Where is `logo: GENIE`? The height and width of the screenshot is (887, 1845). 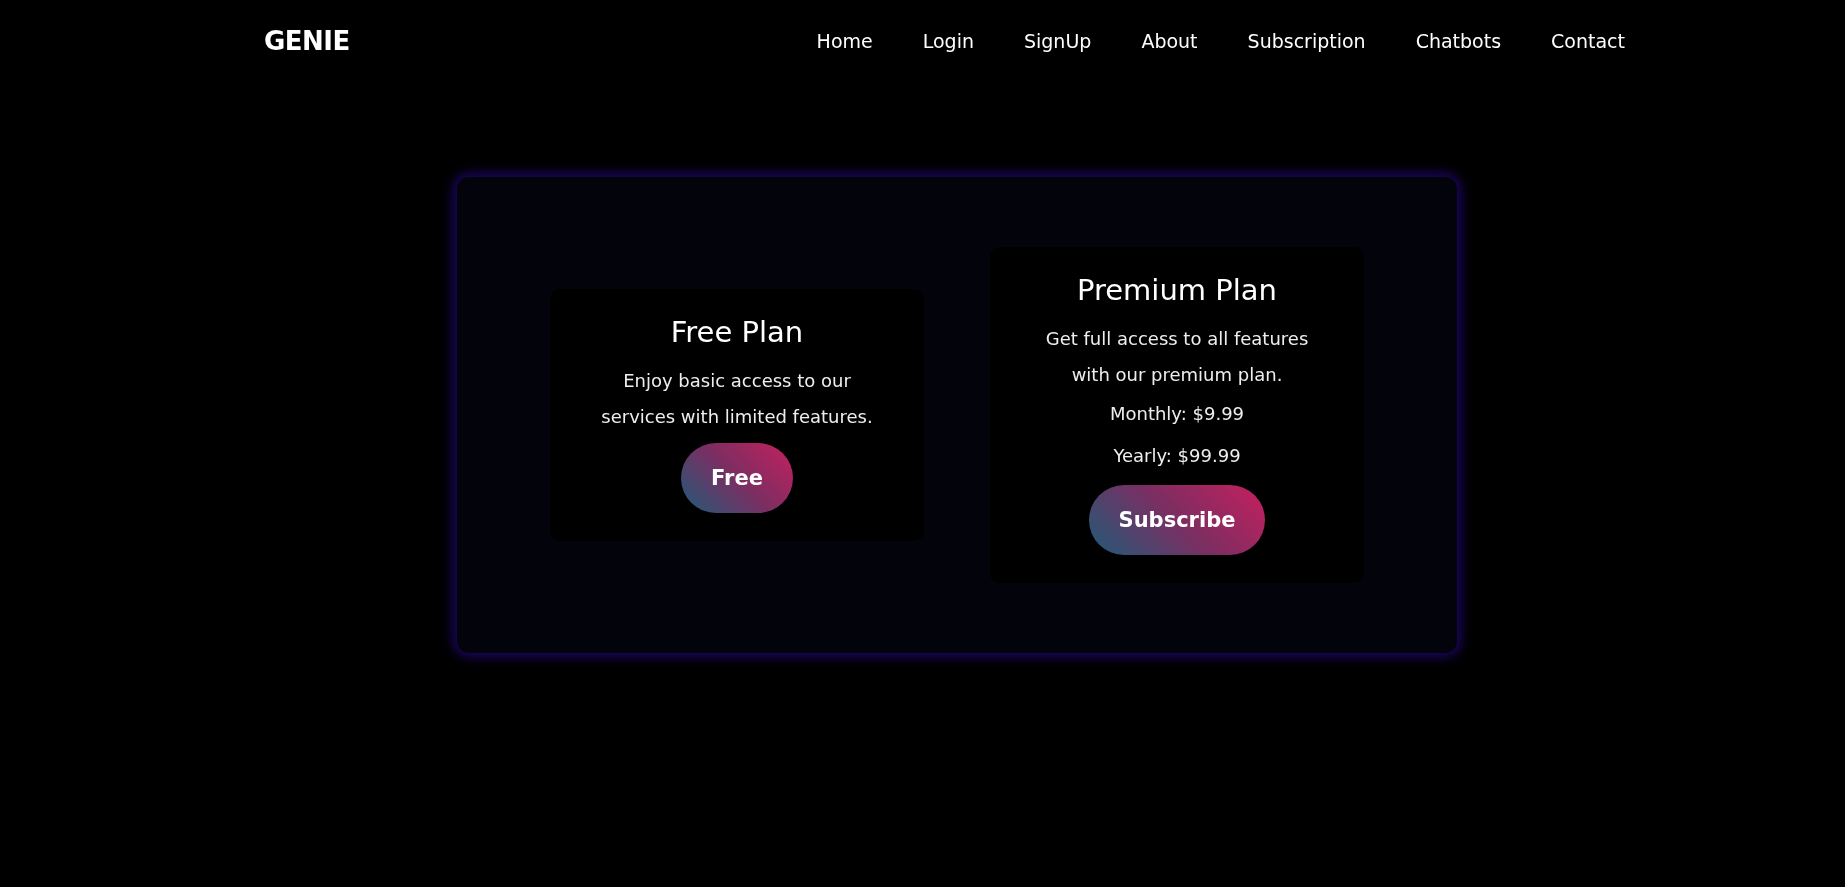 logo: GENIE is located at coordinates (307, 41).